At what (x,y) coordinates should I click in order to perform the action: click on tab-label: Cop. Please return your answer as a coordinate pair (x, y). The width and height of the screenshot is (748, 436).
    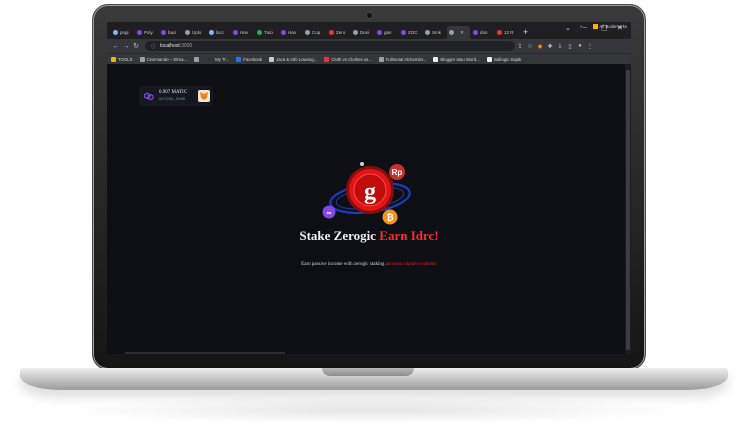
    Looking at the image, I should click on (316, 32).